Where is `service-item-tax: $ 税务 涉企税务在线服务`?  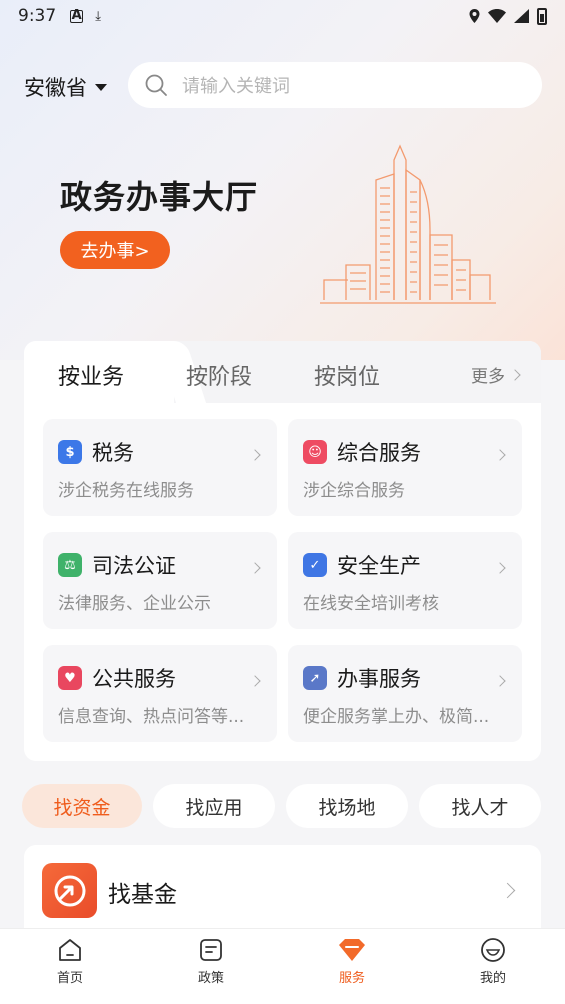
service-item-tax: $ 税务 涉企税务在线服务 is located at coordinates (160, 467).